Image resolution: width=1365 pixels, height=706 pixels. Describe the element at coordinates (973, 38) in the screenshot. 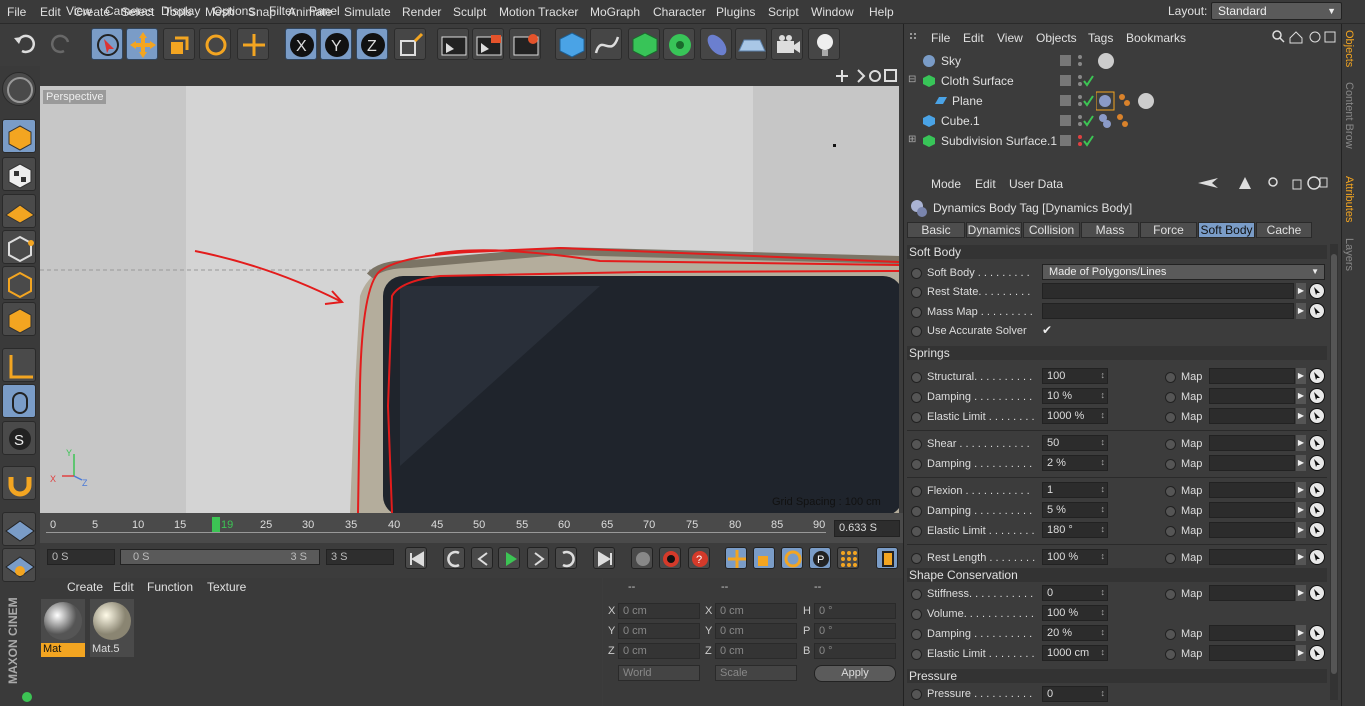

I see `objects-menu-edit: Edit` at that location.